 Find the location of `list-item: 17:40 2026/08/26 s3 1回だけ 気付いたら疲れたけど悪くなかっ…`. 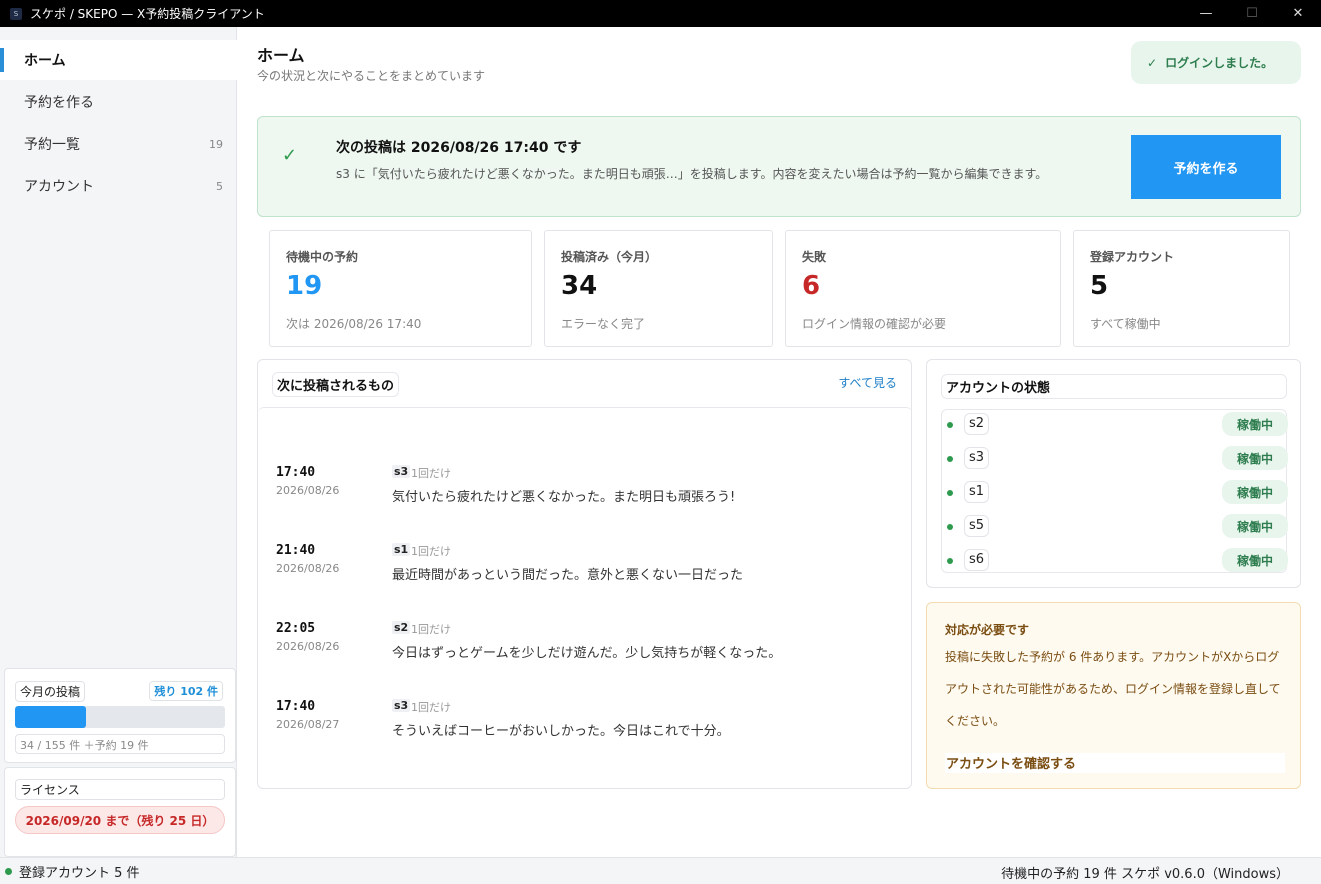

list-item: 17:40 2026/08/26 s3 1回だけ 気付いたら疲れたけど悪くなかっ… is located at coordinates (586, 495).